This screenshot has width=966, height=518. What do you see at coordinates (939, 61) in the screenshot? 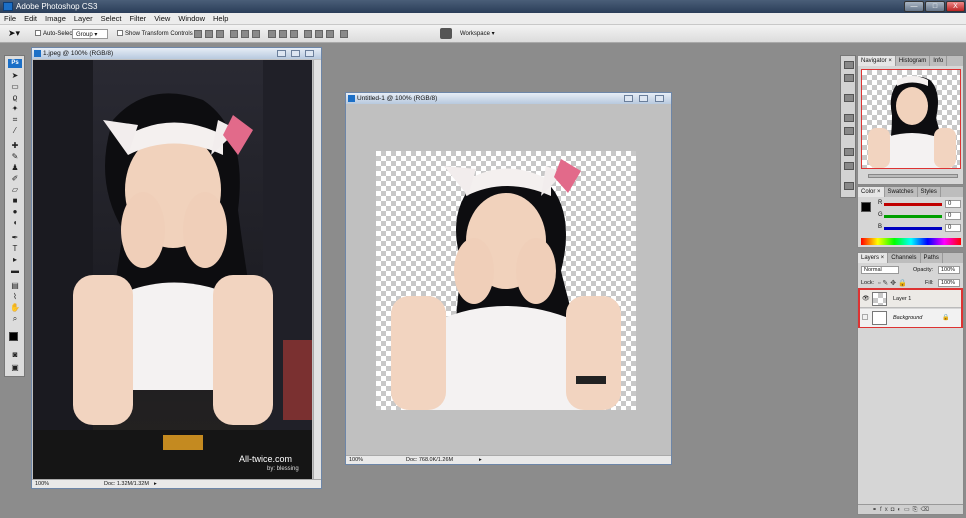
I see `tab-info: Info` at bounding box center [939, 61].